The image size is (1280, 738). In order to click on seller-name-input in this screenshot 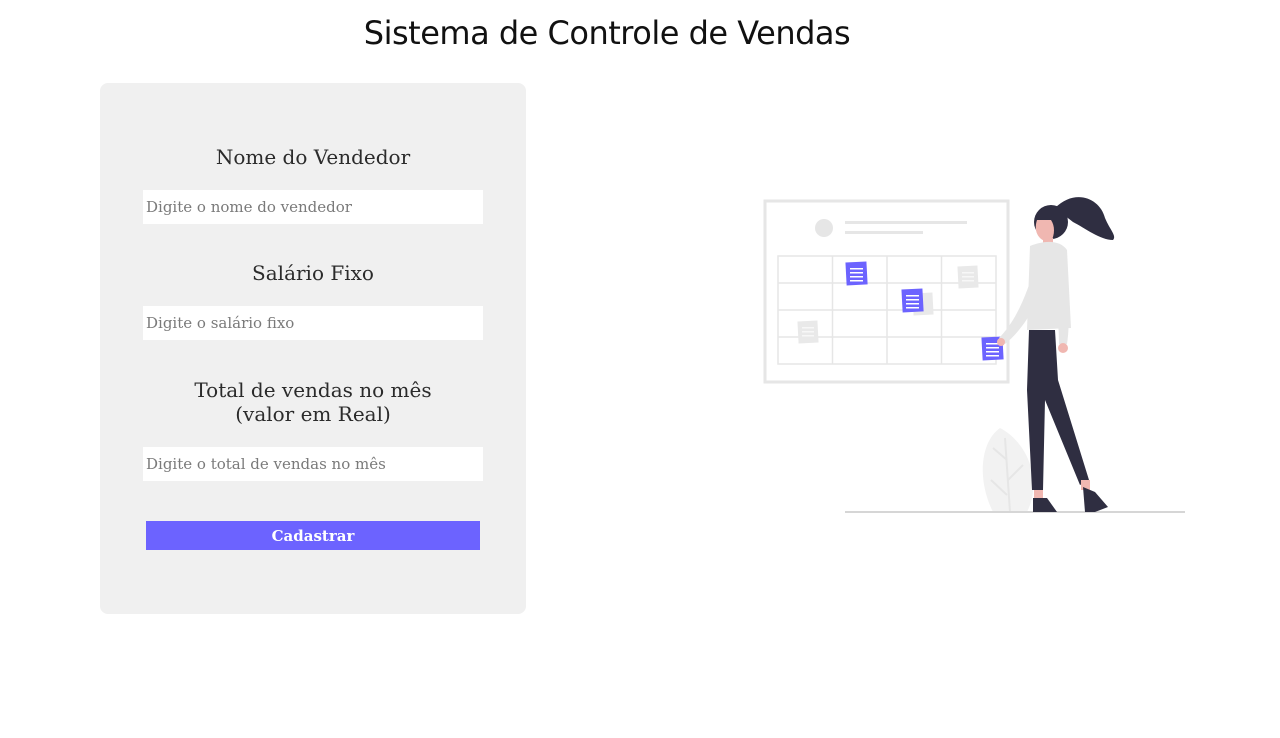, I will do `click(313, 207)`.